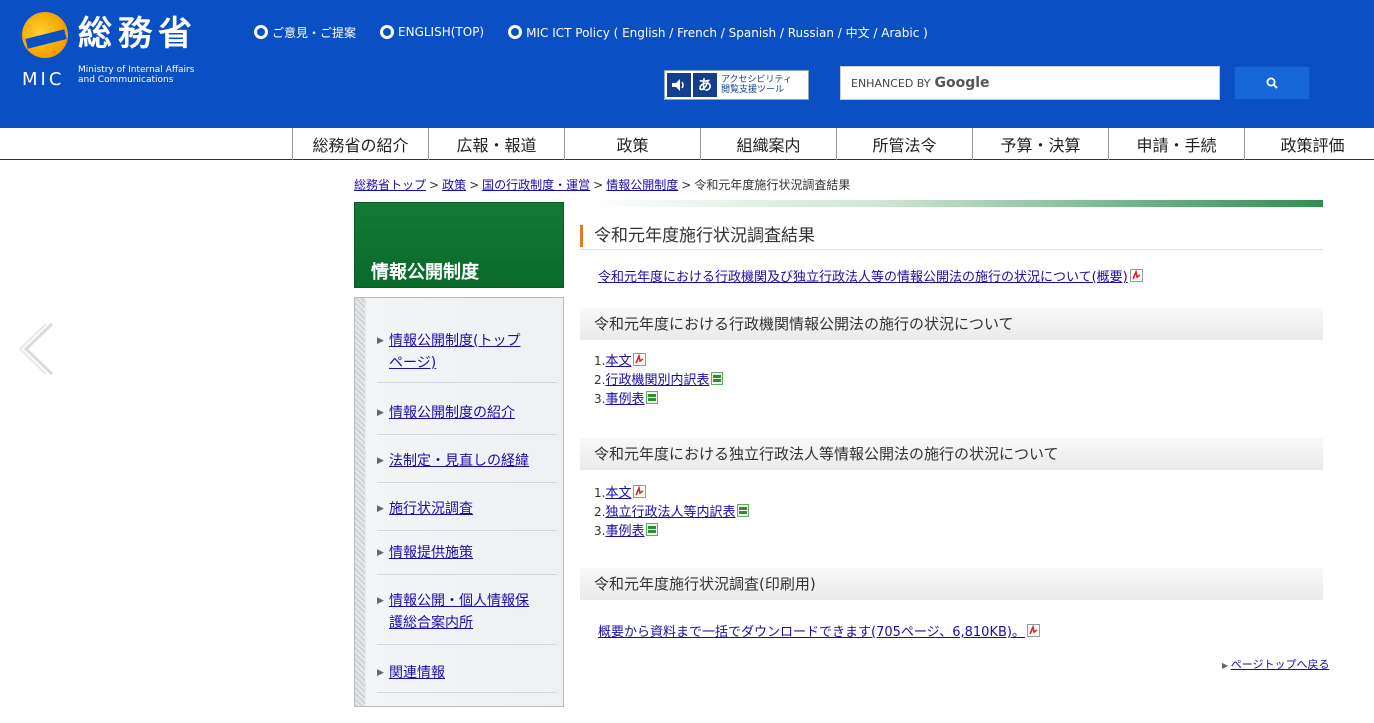 This screenshot has height=723, width=1374. What do you see at coordinates (496, 144) in the screenshot?
I see `nav-item-press: 広報・報道` at bounding box center [496, 144].